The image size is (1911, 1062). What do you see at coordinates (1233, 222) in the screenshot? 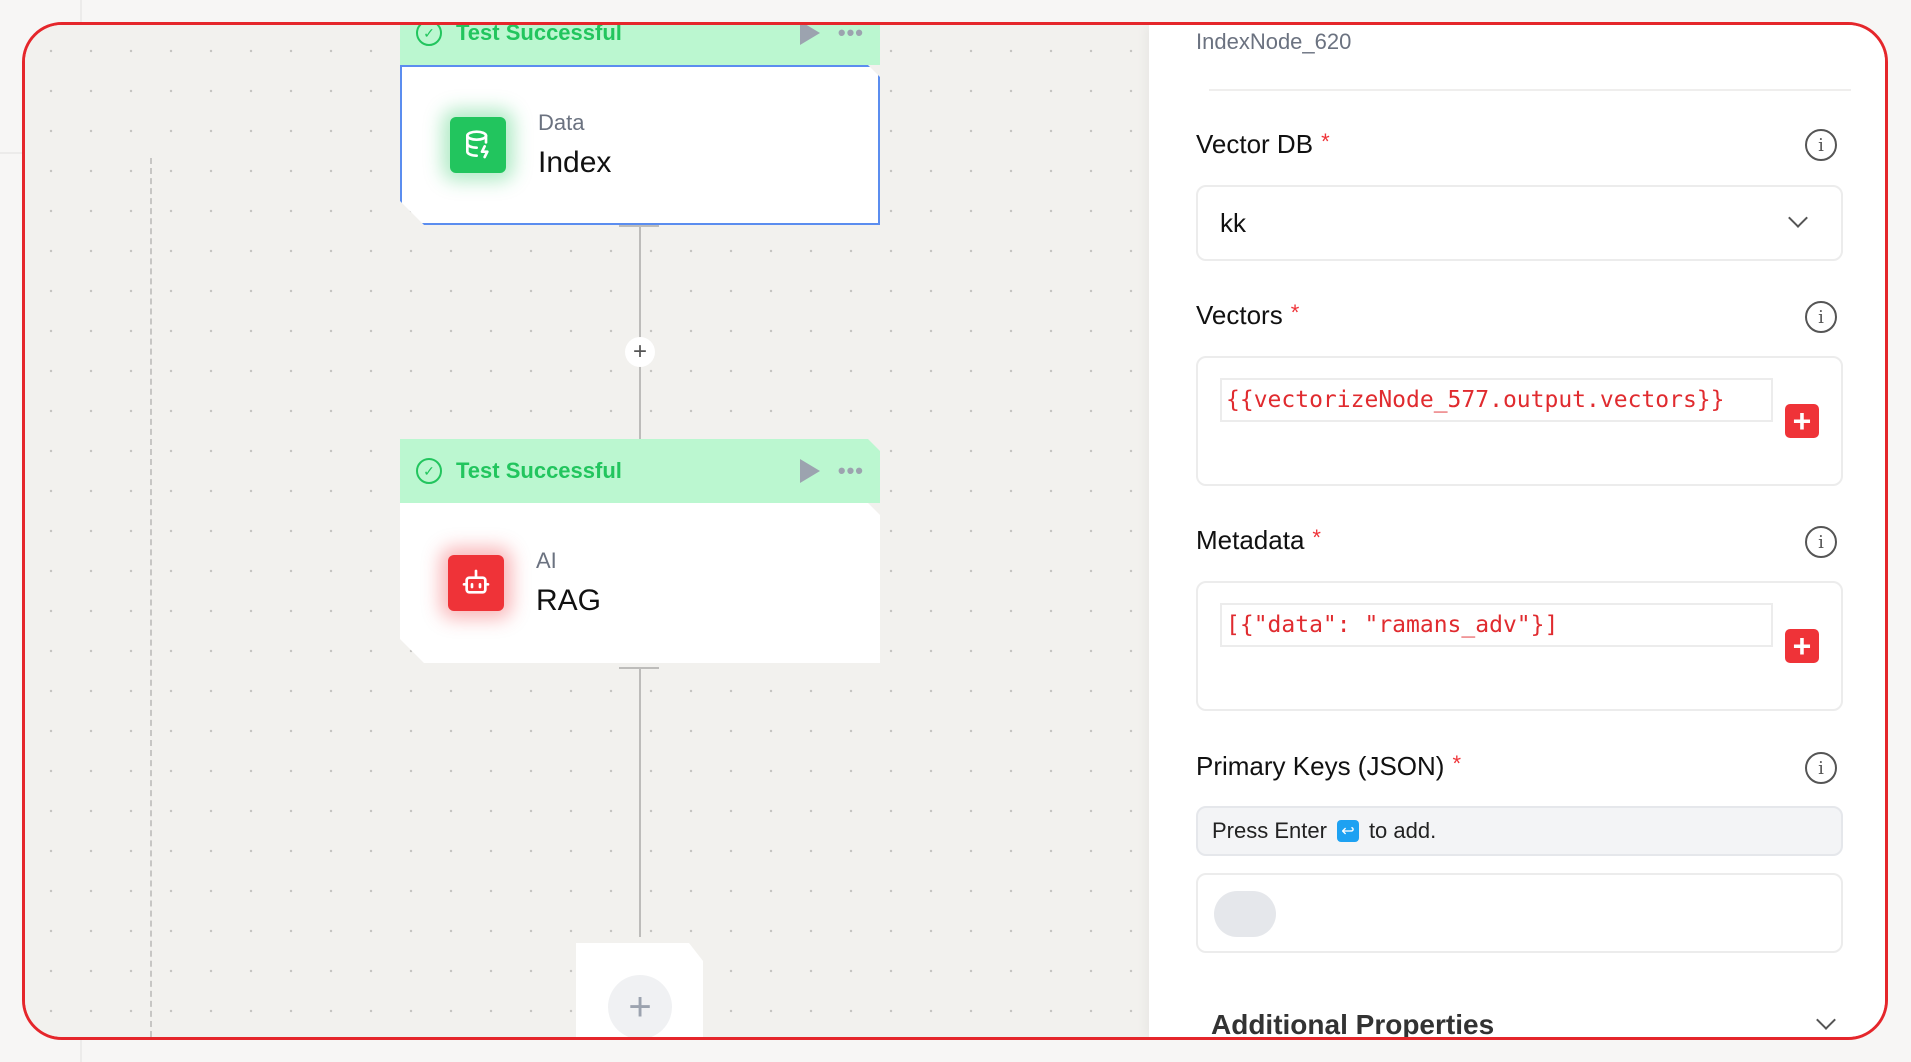
I see `vector-db-value: kk` at bounding box center [1233, 222].